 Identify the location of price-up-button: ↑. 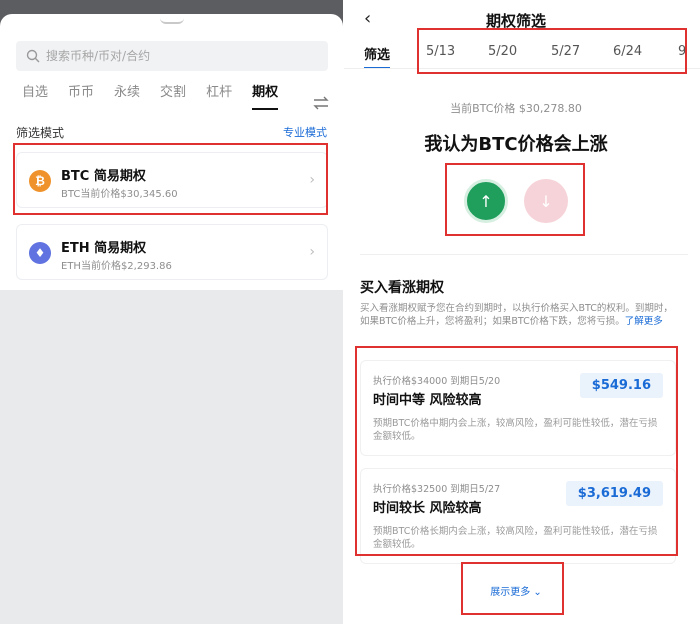
(486, 201).